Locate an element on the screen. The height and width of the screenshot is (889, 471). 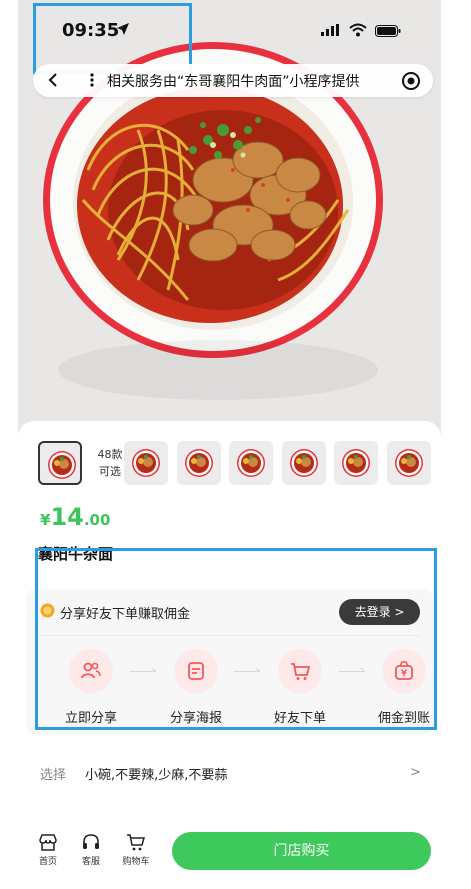
store-purchase-button: 门店购买 is located at coordinates (301, 851).